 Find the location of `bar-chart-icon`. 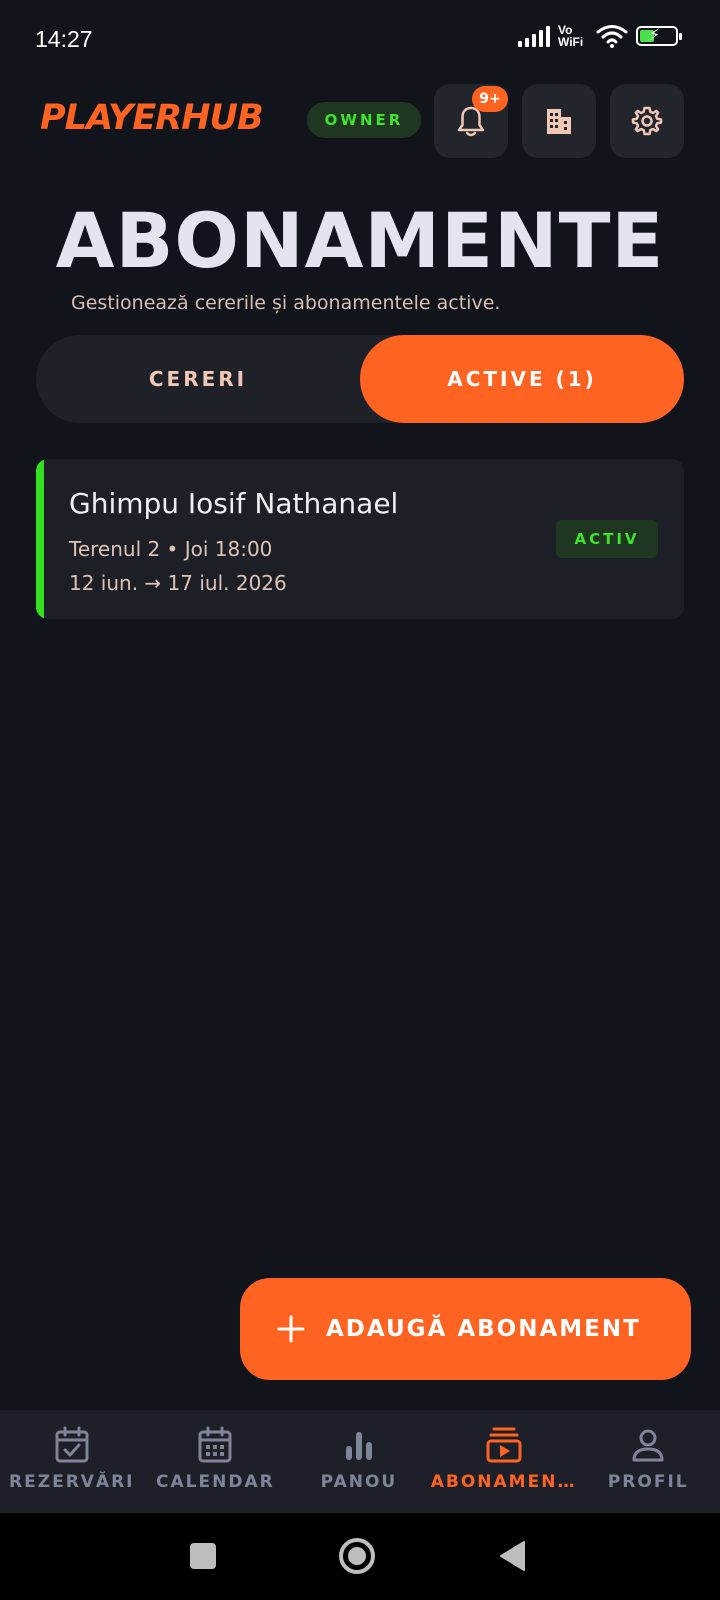

bar-chart-icon is located at coordinates (358, 1446).